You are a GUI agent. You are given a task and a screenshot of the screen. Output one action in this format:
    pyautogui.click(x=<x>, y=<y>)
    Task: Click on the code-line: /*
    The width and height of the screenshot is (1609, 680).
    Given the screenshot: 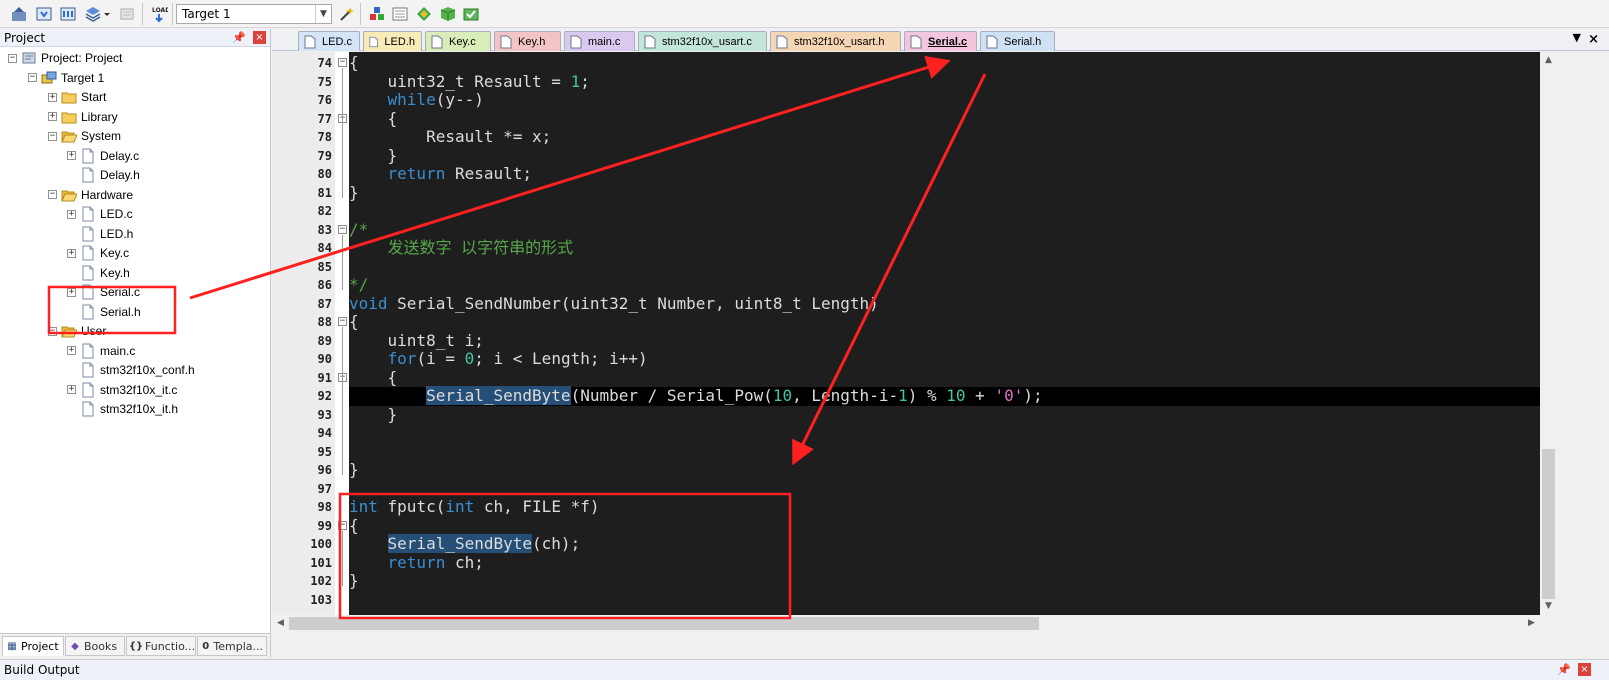 What is the action you would take?
    pyautogui.click(x=944, y=230)
    